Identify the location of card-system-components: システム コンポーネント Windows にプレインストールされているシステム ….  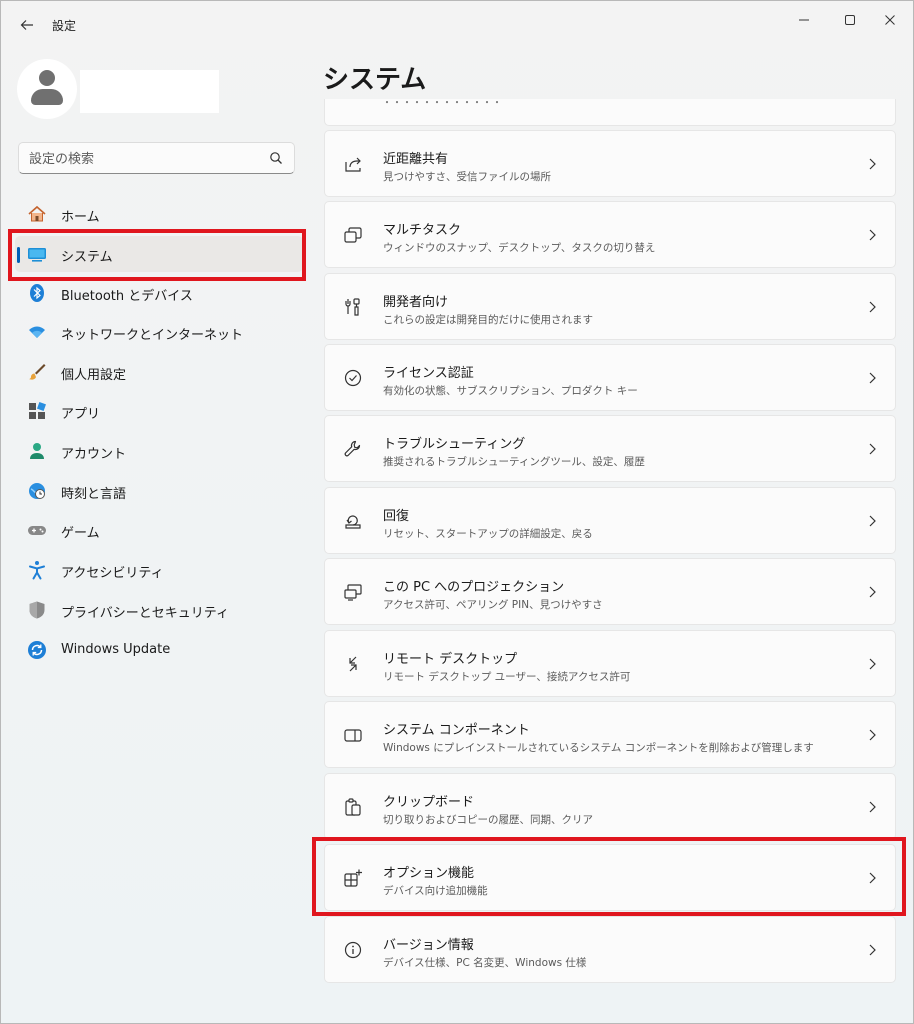
(610, 734).